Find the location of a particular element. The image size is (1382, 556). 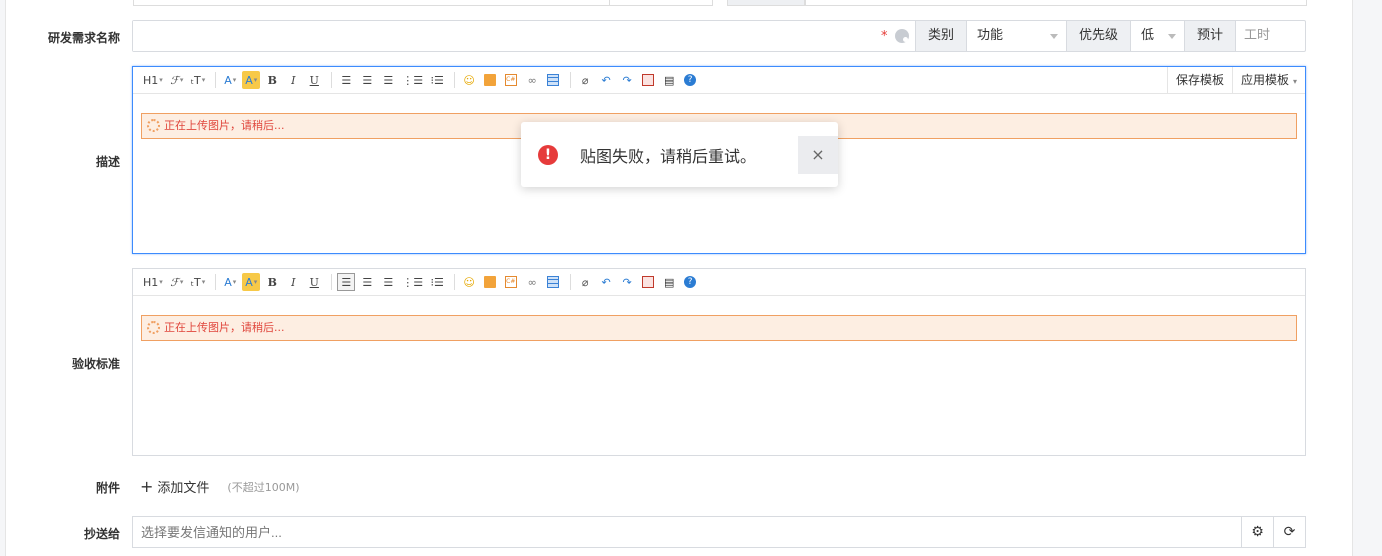

title-input is located at coordinates (524, 36).